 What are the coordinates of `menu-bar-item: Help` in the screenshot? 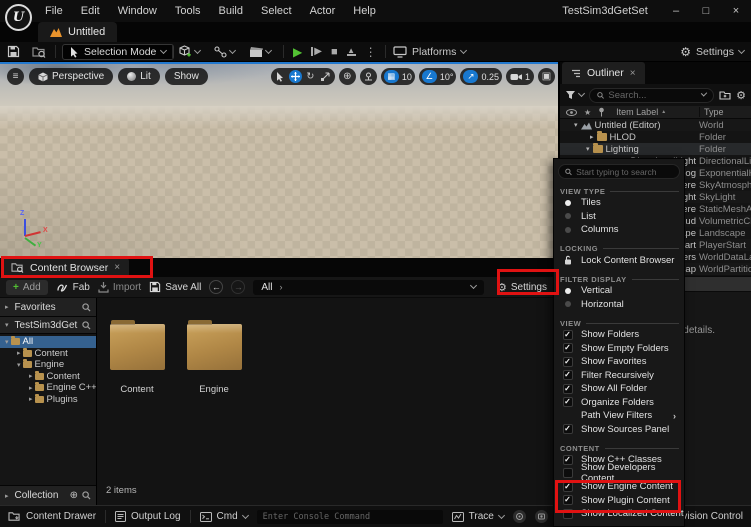 It's located at (364, 11).